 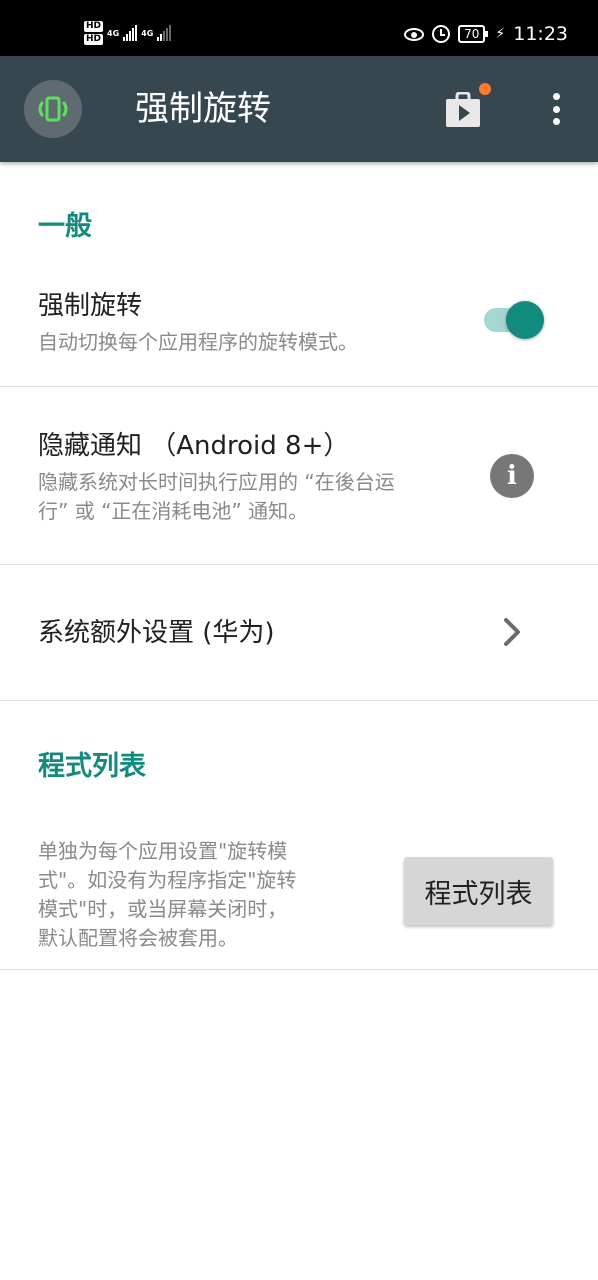 I want to click on status-time: 11:23, so click(x=540, y=34).